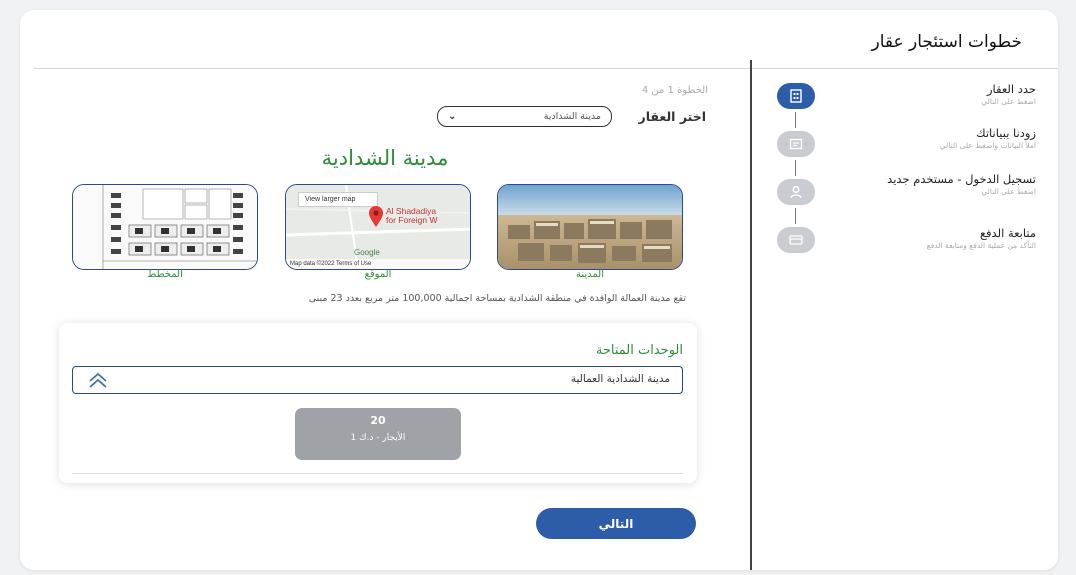  What do you see at coordinates (385, 158) in the screenshot?
I see `city-name-heading: مدينة الشدادية` at bounding box center [385, 158].